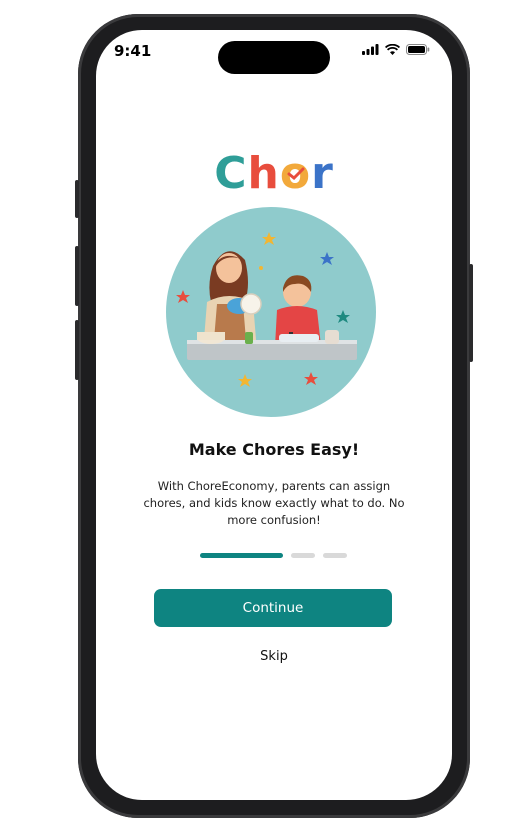  Describe the element at coordinates (274, 449) in the screenshot. I see `onboarding-title: Make Chores Easy!` at that location.